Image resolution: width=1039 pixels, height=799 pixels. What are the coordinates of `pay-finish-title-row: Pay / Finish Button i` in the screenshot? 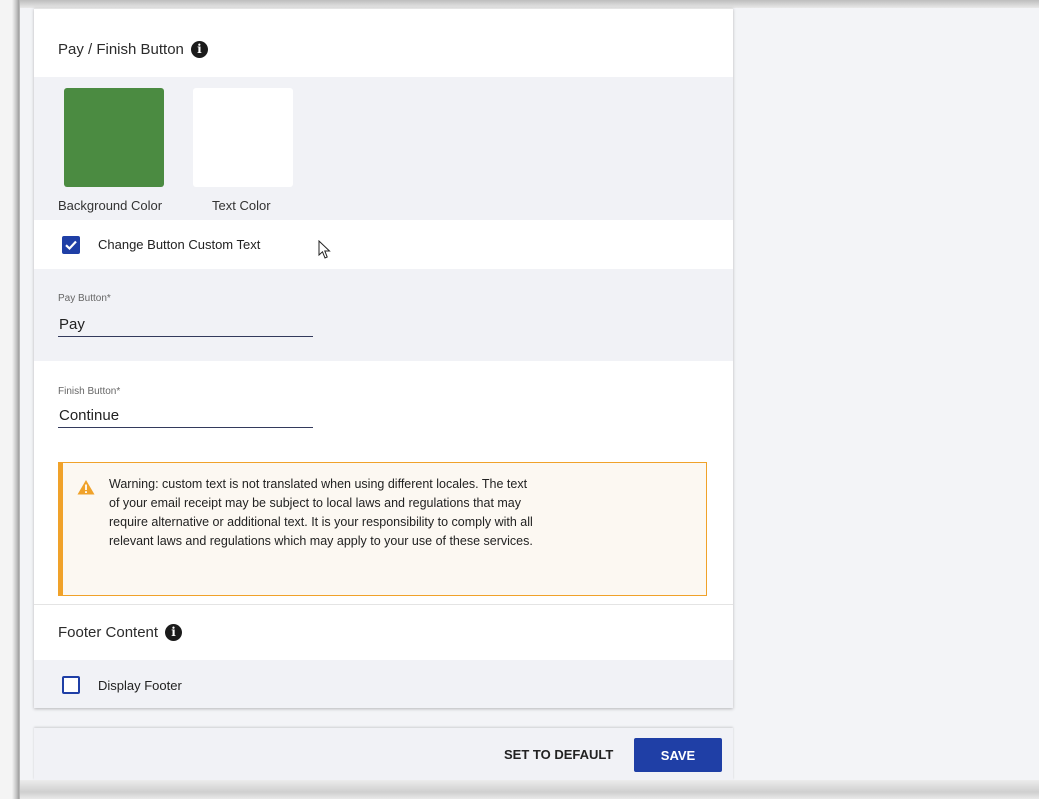 It's located at (133, 49).